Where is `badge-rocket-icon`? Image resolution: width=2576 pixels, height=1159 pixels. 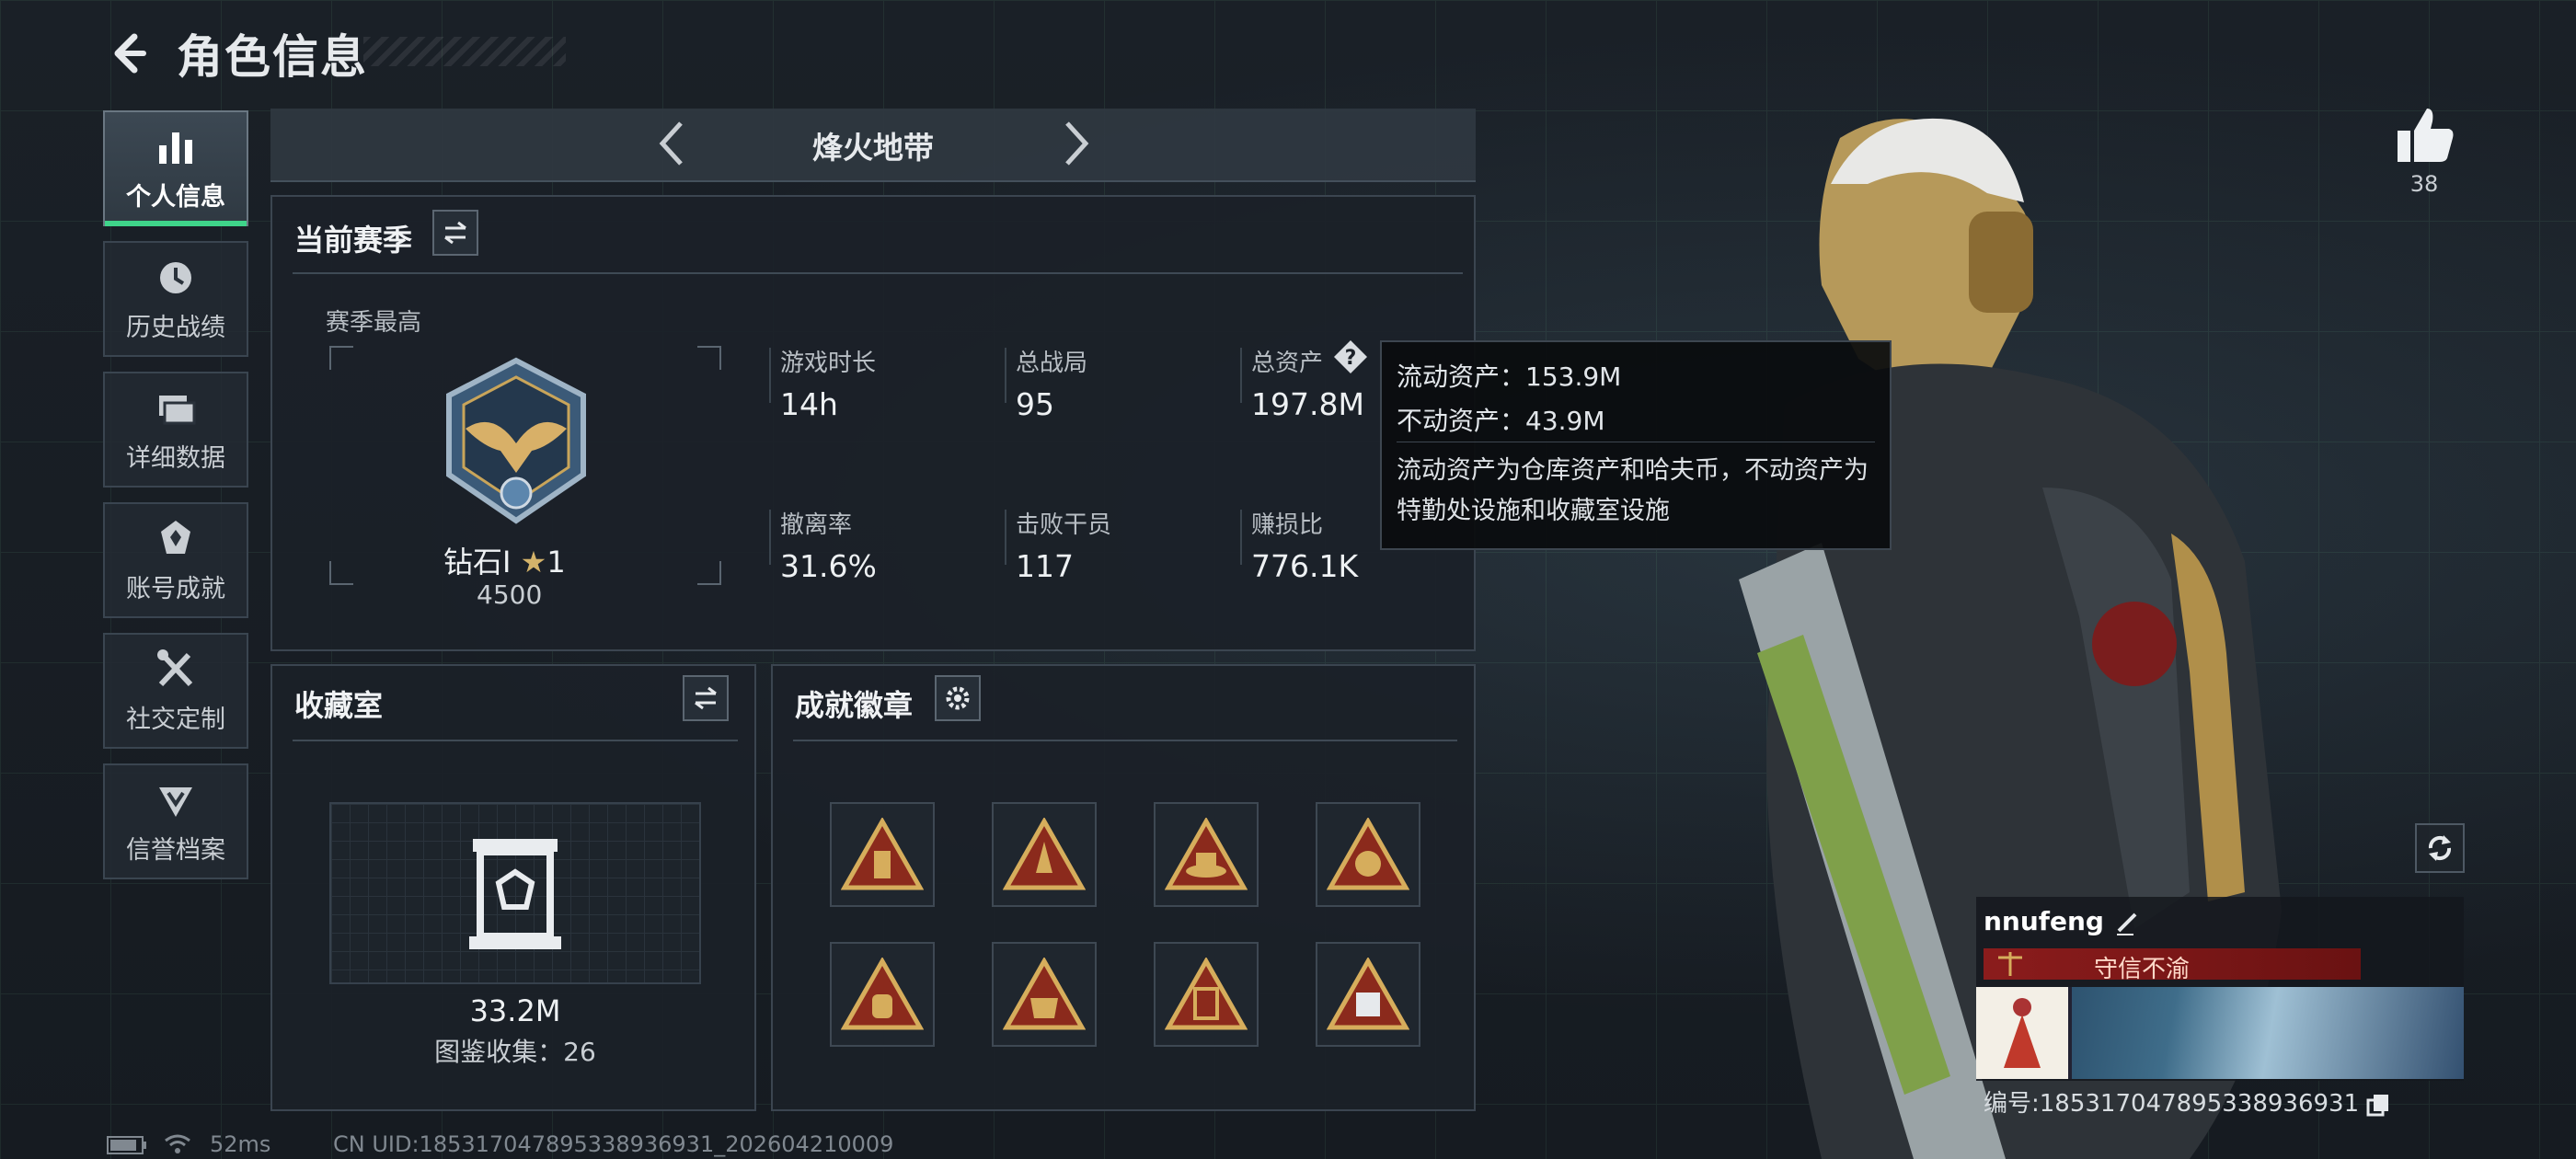
badge-rocket-icon is located at coordinates (1044, 854).